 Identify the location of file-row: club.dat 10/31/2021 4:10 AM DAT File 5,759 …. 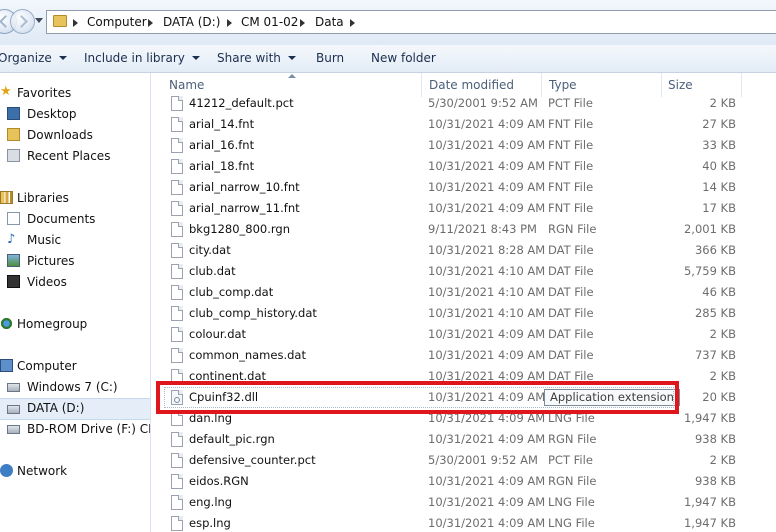
(463, 271).